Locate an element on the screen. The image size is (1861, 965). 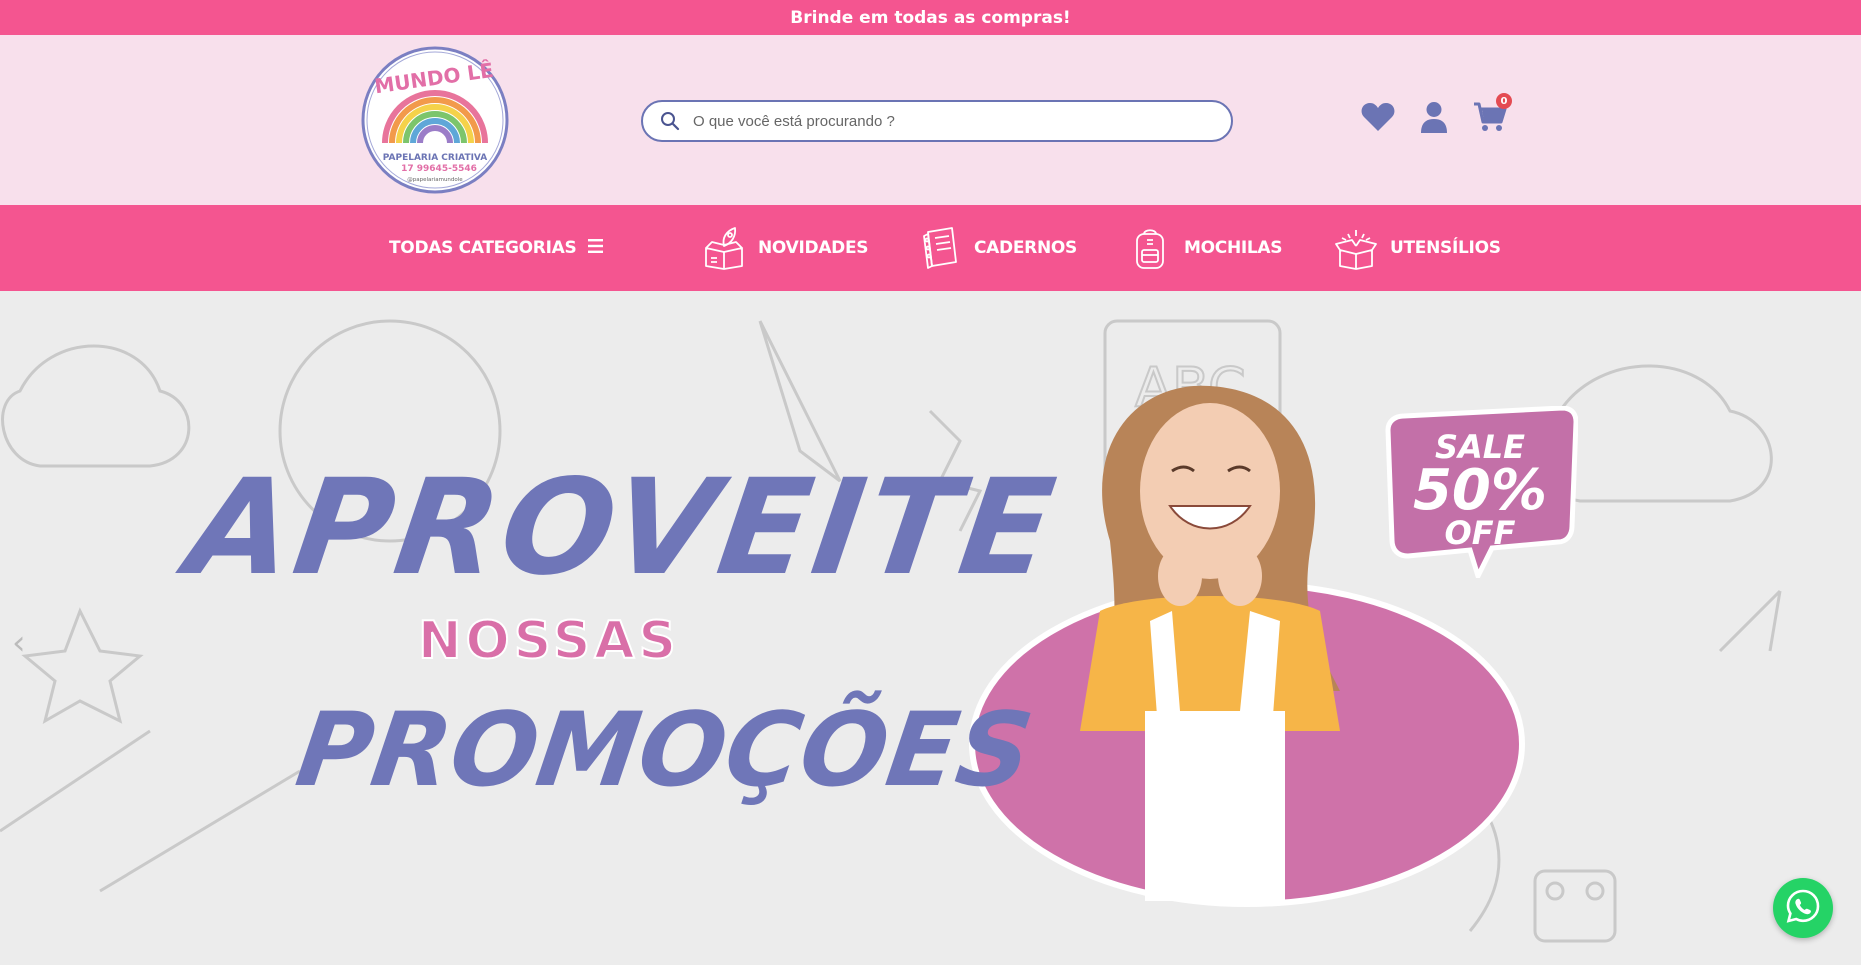
sale-badge-line3: OFF is located at coordinates (1480, 533).